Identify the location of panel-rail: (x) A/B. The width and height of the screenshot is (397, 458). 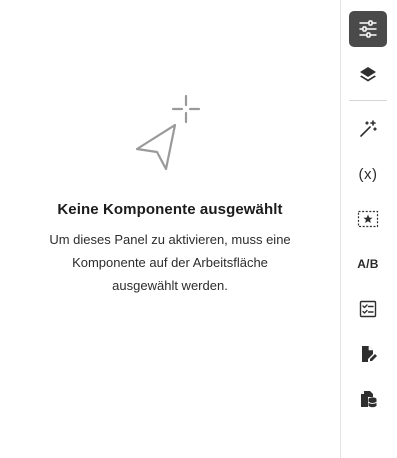
(368, 229).